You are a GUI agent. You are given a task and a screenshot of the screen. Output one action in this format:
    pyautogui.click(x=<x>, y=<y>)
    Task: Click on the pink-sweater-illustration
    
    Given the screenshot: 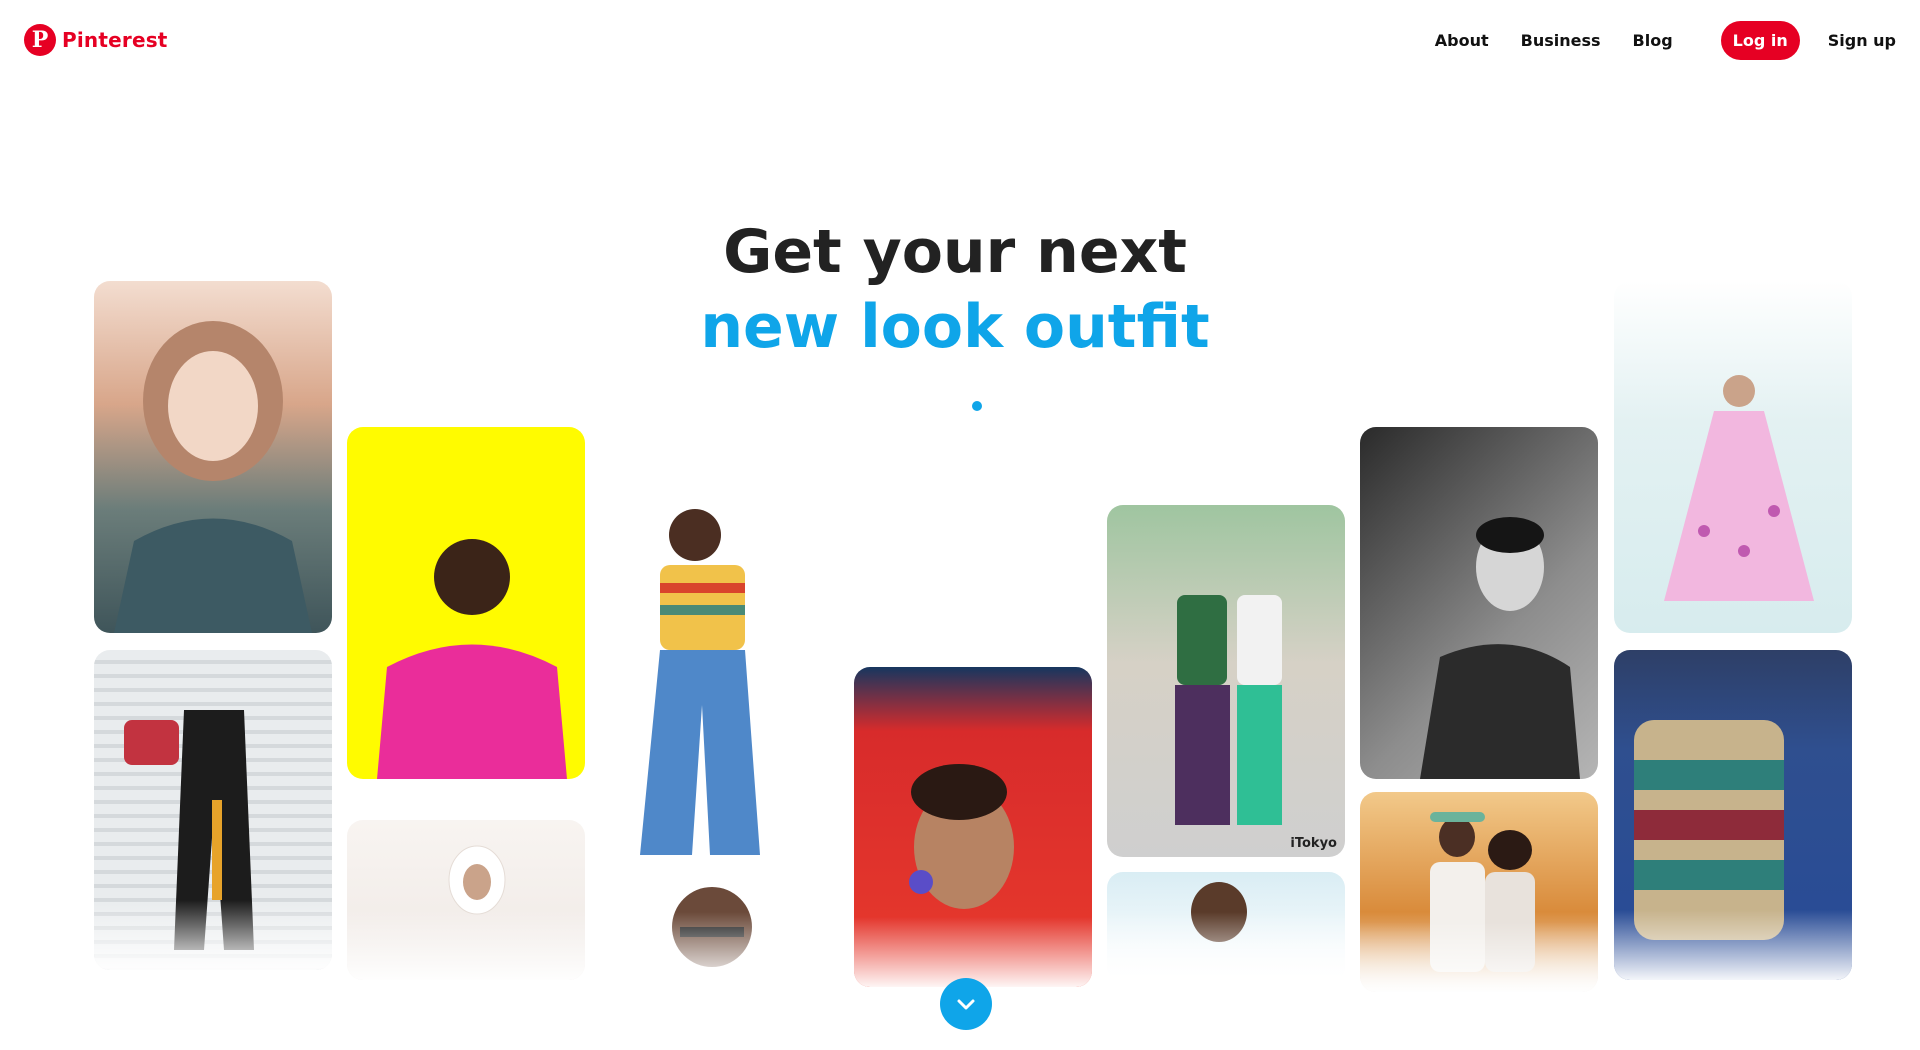 What is the action you would take?
    pyautogui.click(x=472, y=659)
    